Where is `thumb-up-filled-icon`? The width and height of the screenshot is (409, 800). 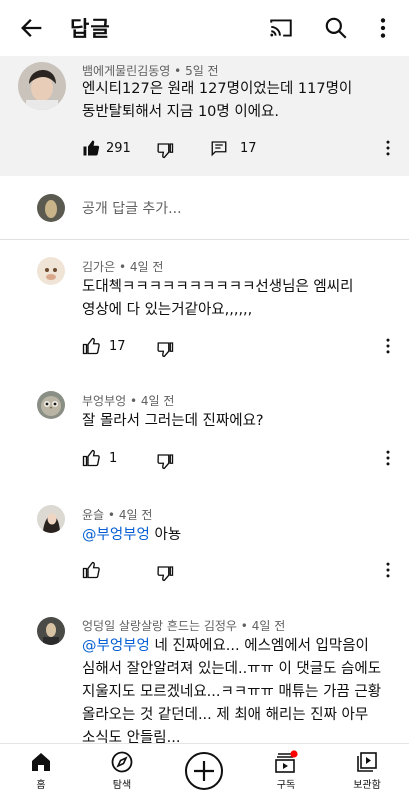 thumb-up-filled-icon is located at coordinates (91, 148).